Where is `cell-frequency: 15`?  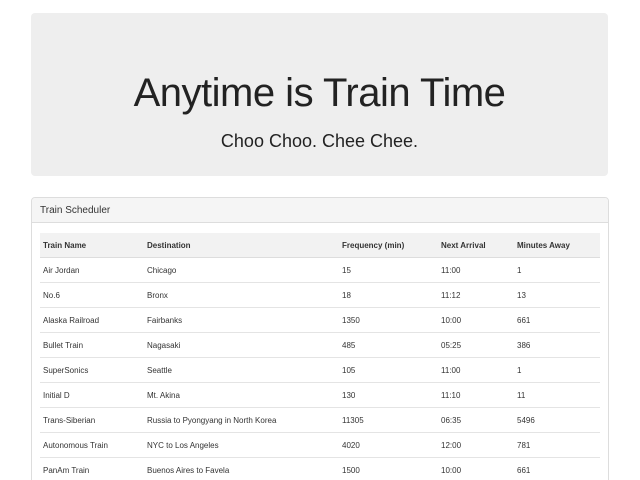
cell-frequency: 15 is located at coordinates (388, 270).